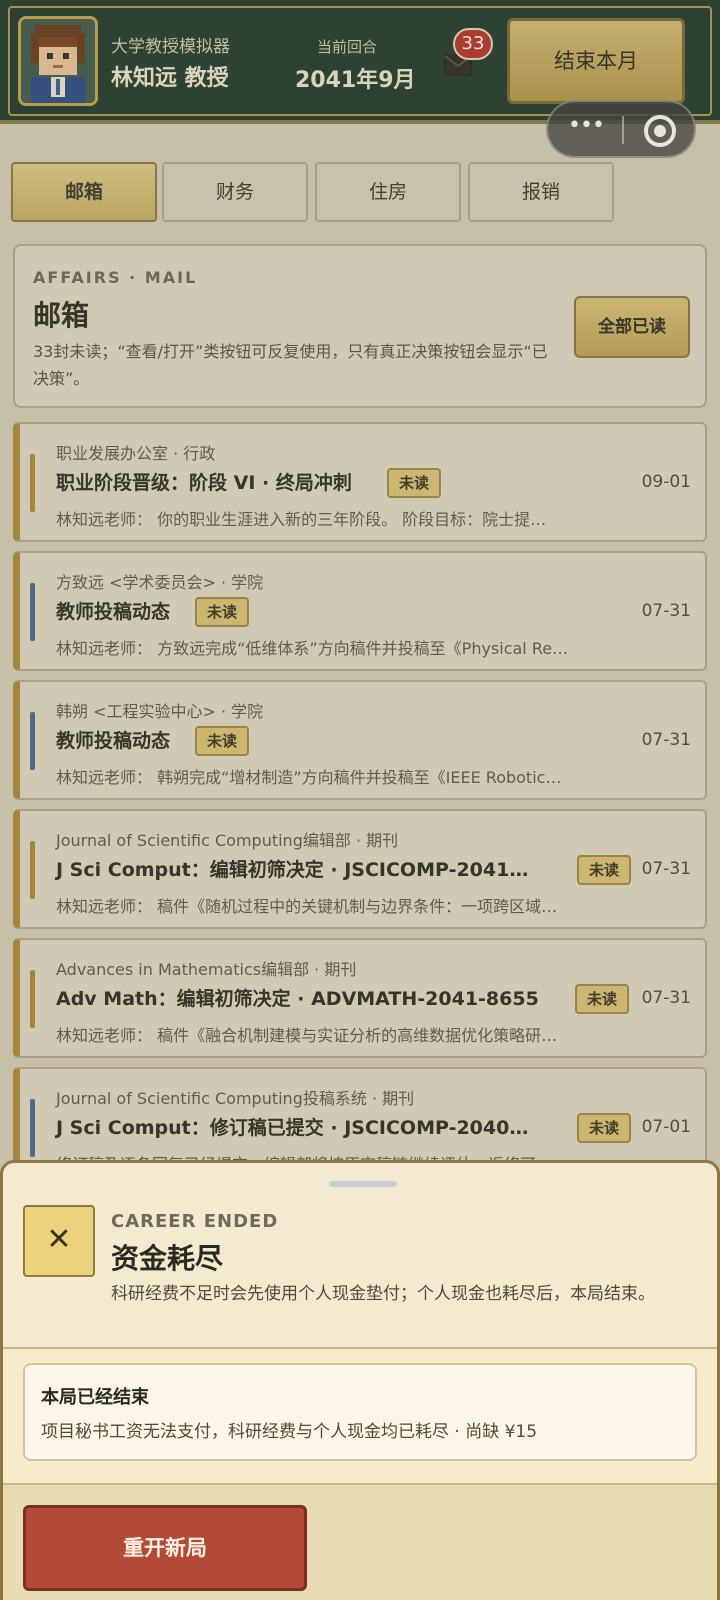 The image size is (720, 1600). What do you see at coordinates (289, 1432) in the screenshot?
I see `game-over-description: 项目秘书工资无法支付，科研经费与个人现金均已耗尽 · 尚缺 ¥15` at bounding box center [289, 1432].